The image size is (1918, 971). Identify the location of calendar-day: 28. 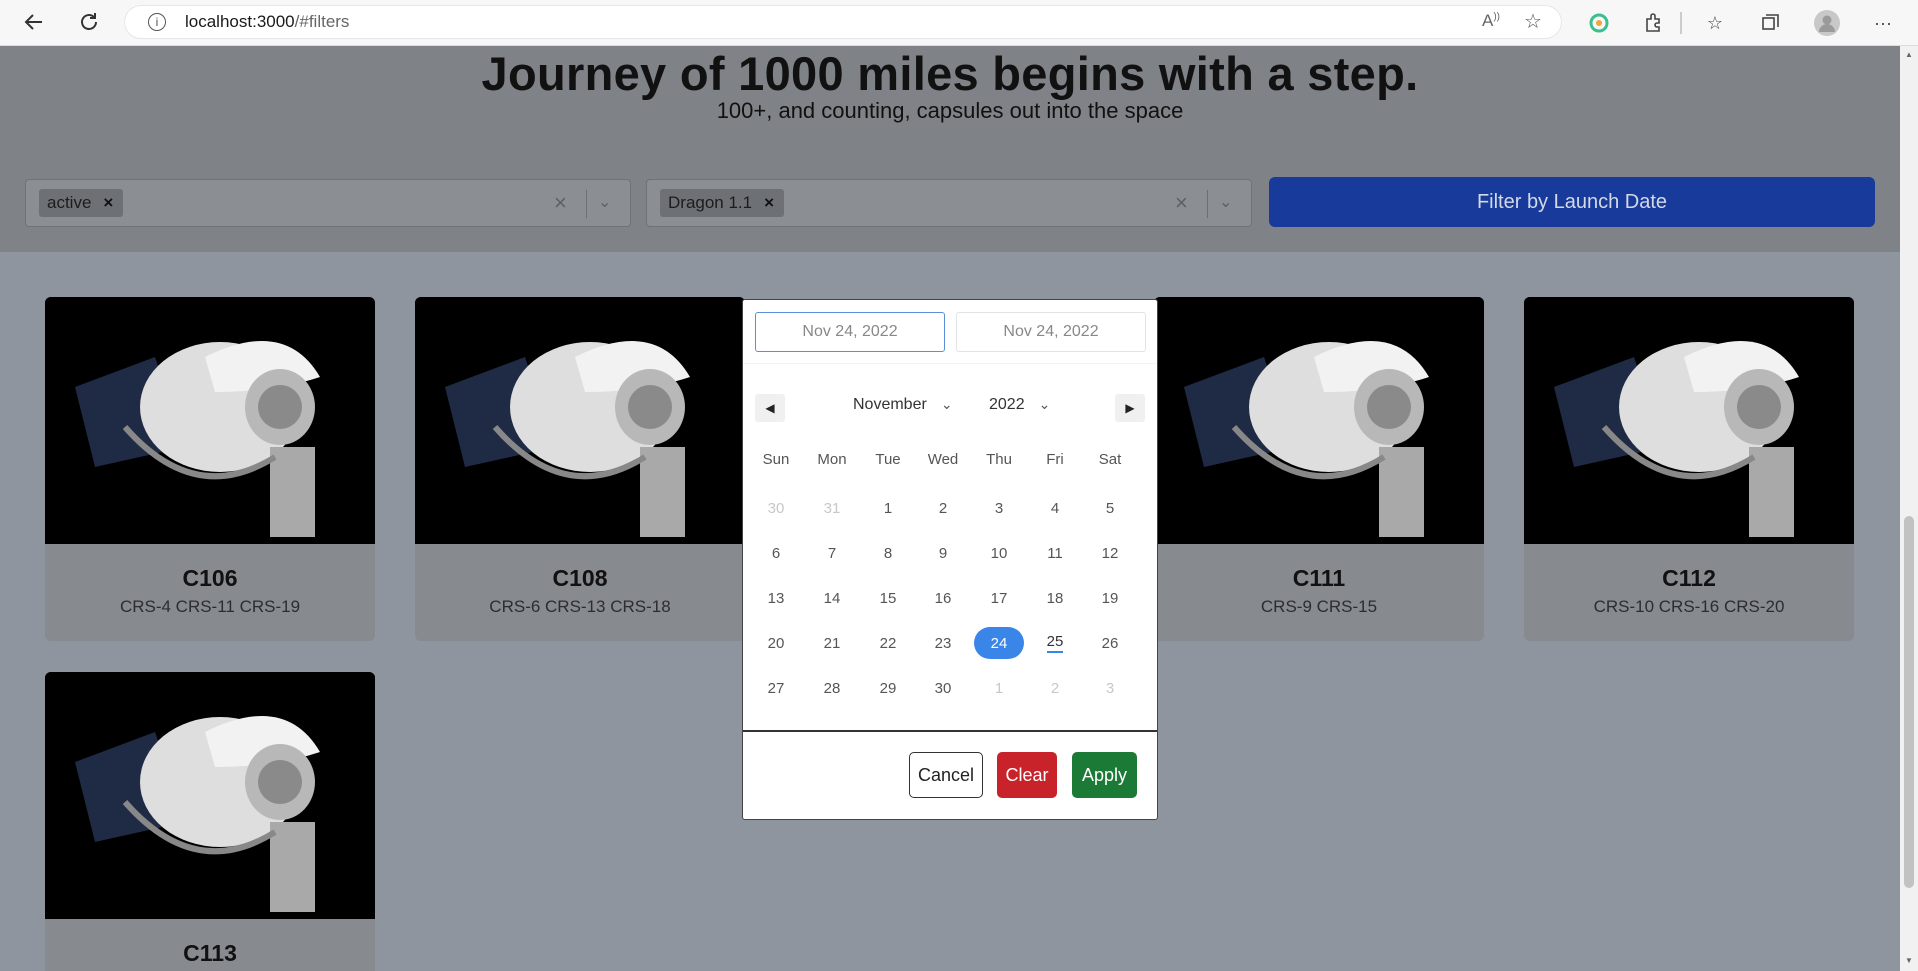
(832, 688).